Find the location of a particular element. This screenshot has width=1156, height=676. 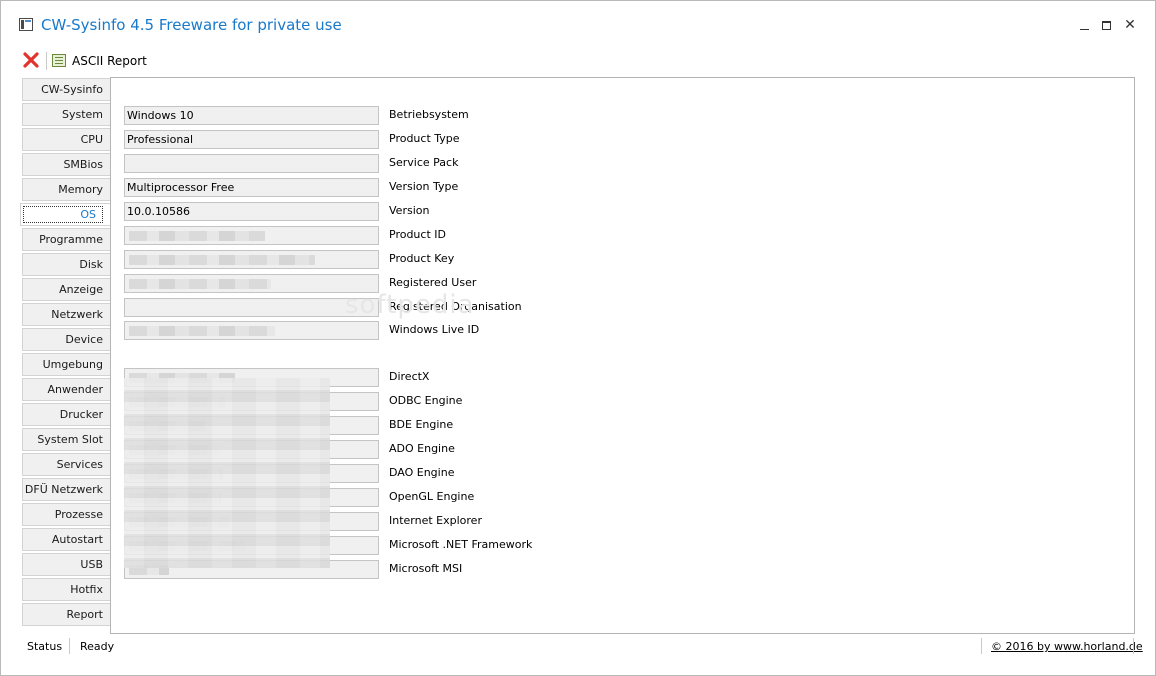

tab-label: System Slot is located at coordinates (70, 439).